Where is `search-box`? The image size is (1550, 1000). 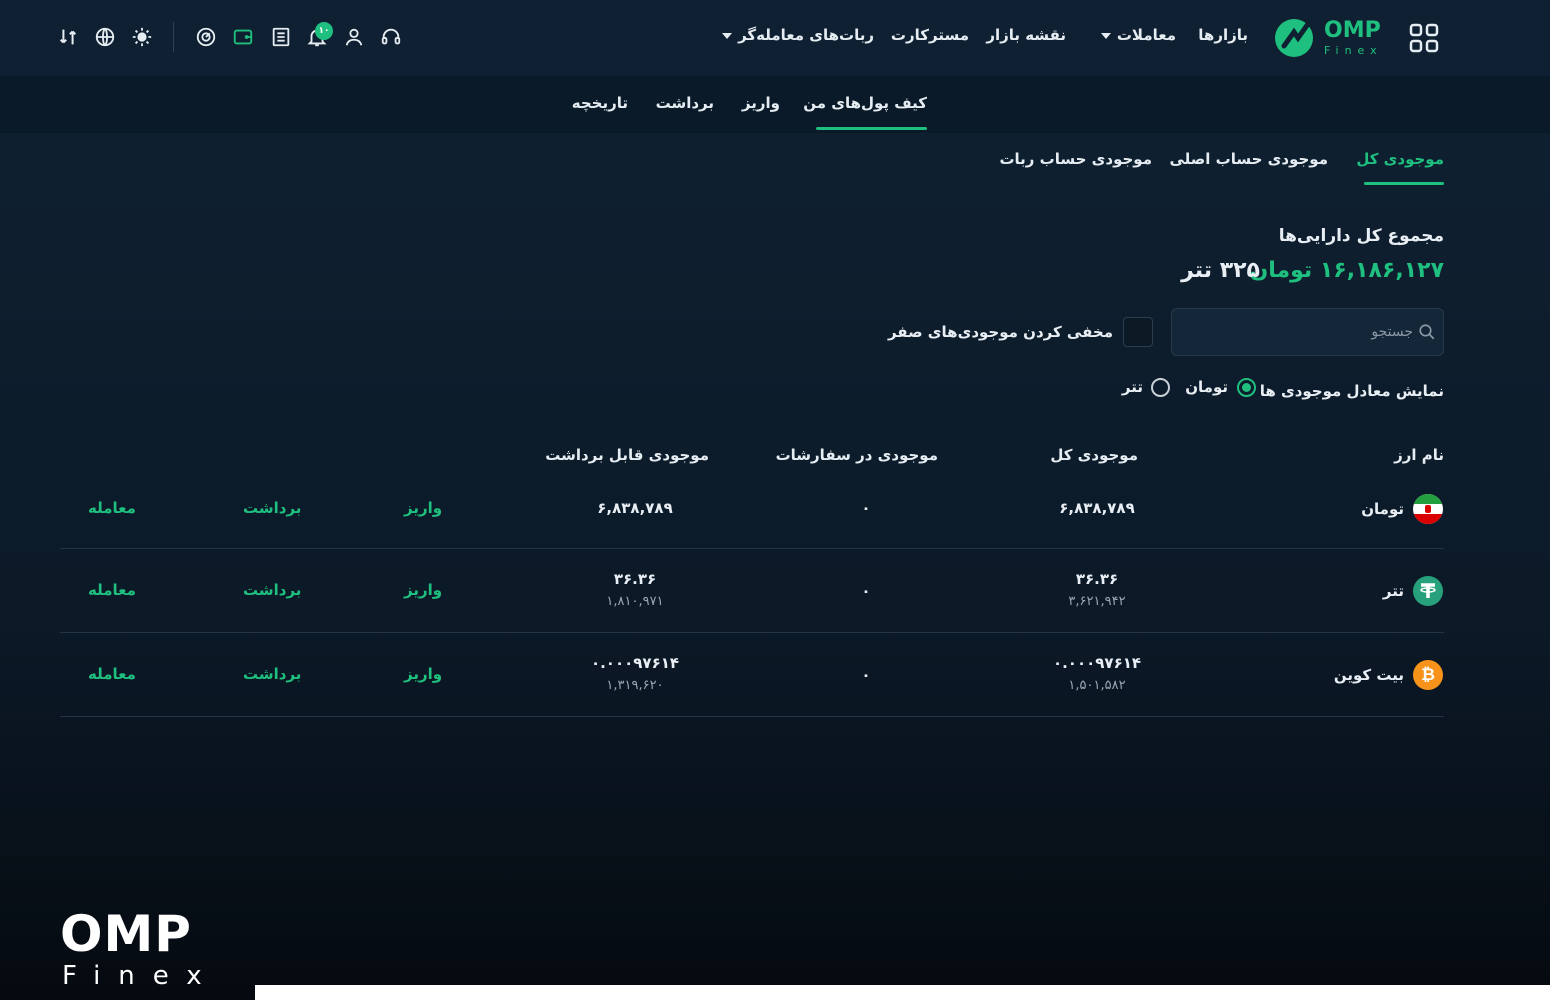 search-box is located at coordinates (1307, 332).